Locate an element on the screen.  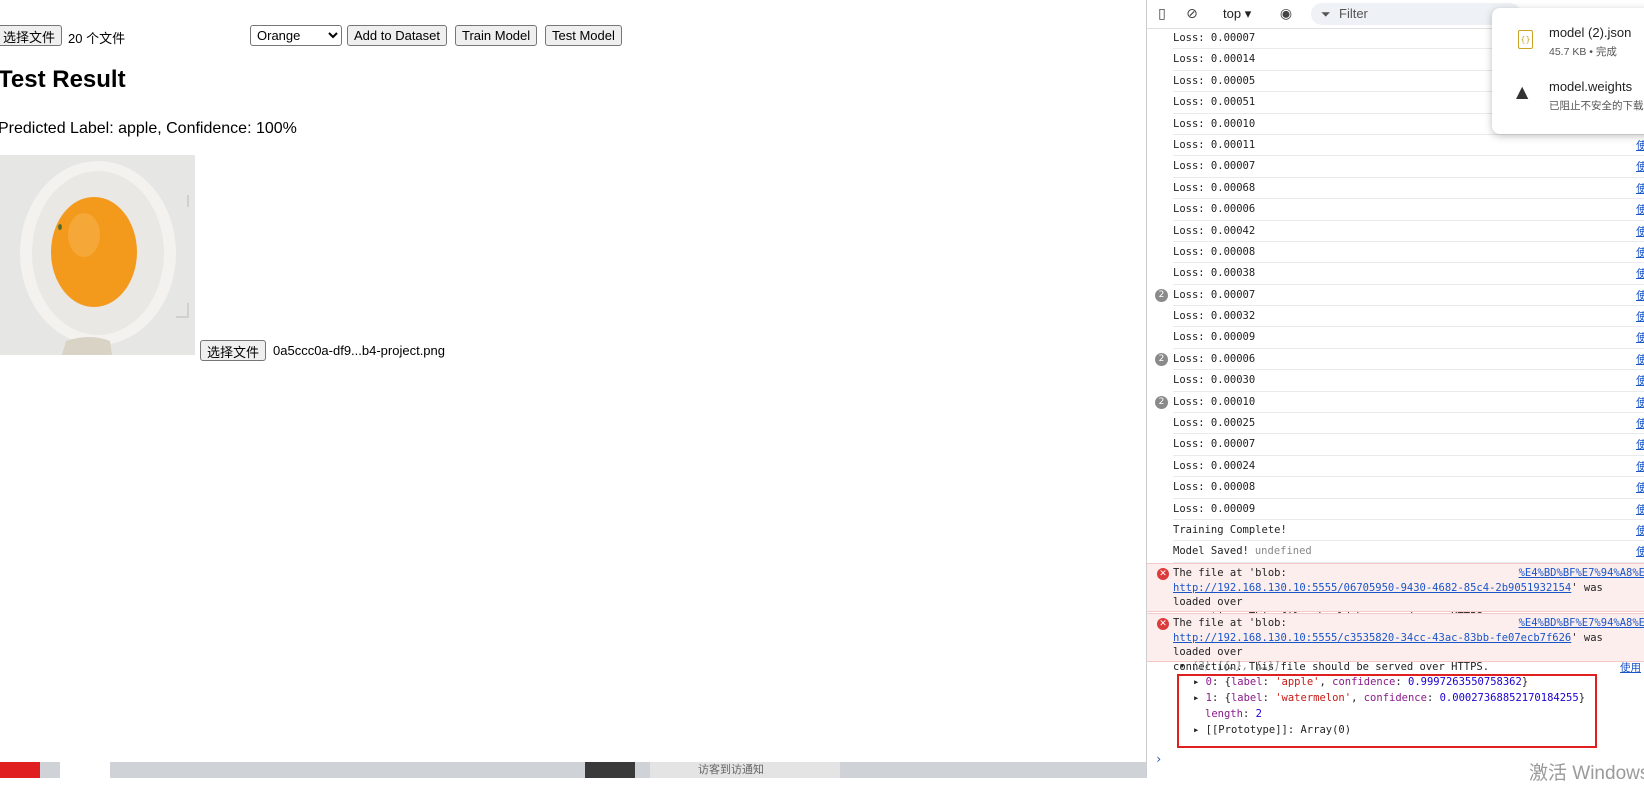
console-log-row: Loss: 0.00024 使 is located at coordinates (1408, 467).